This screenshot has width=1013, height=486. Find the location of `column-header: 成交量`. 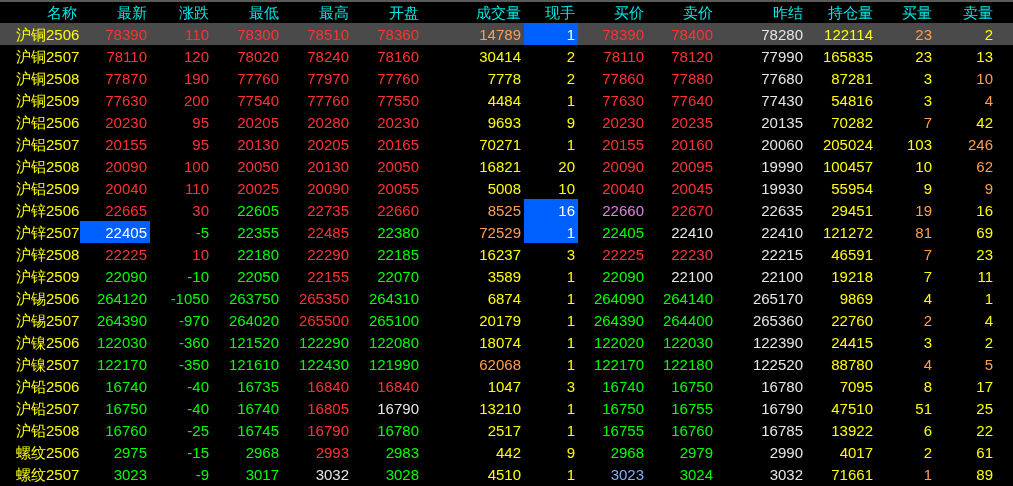

column-header: 成交量 is located at coordinates (498, 12).